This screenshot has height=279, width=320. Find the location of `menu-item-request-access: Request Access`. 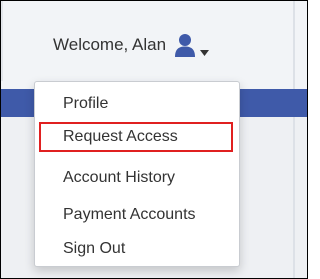

menu-item-request-access: Request Access is located at coordinates (120, 137).